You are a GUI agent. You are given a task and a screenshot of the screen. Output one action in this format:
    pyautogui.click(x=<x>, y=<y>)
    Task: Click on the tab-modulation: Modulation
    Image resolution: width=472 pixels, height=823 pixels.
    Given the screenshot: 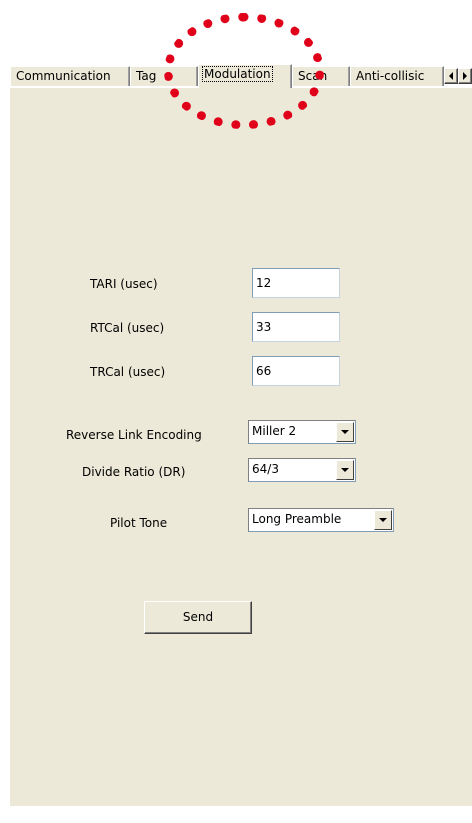 What is the action you would take?
    pyautogui.click(x=245, y=76)
    